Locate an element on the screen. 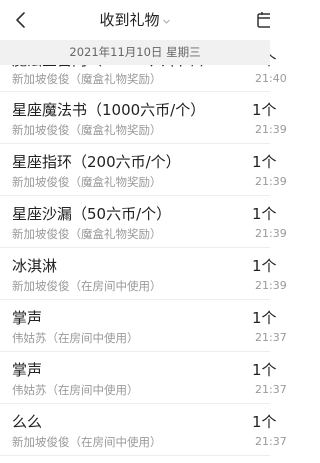 The image size is (320, 463). calendar-button is located at coordinates (263, 20).